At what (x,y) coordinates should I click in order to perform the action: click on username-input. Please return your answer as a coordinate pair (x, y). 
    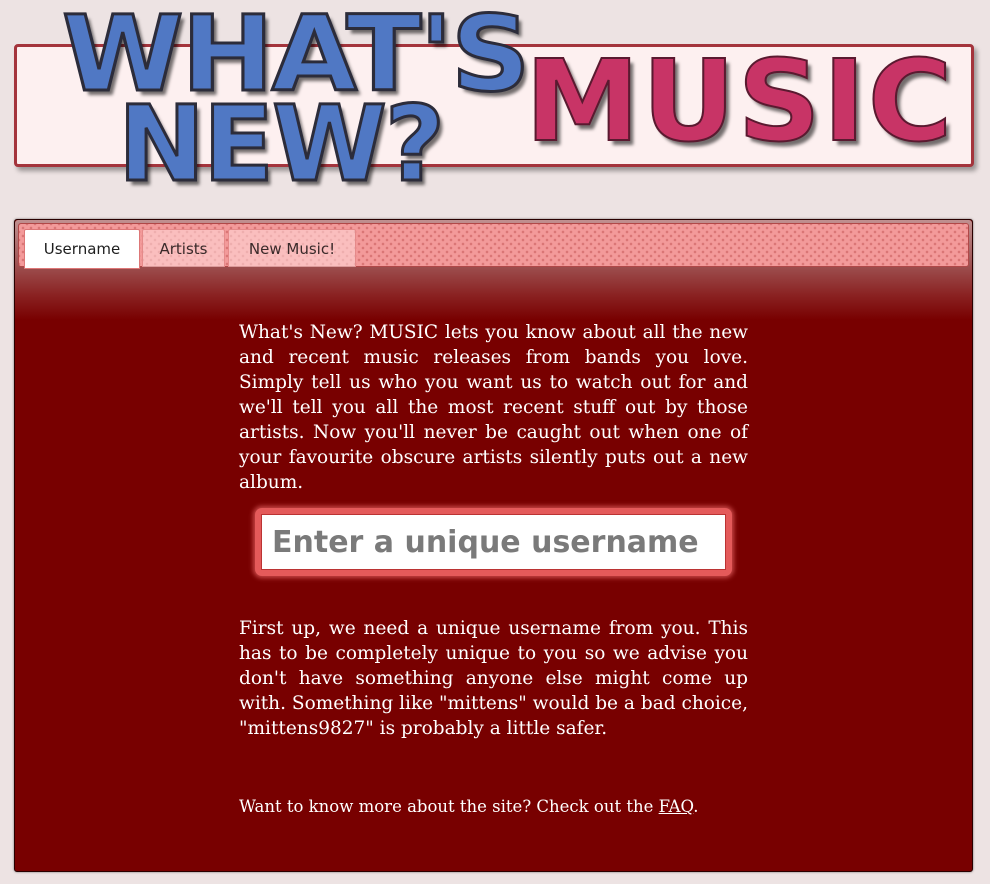
    Looking at the image, I should click on (493, 542).